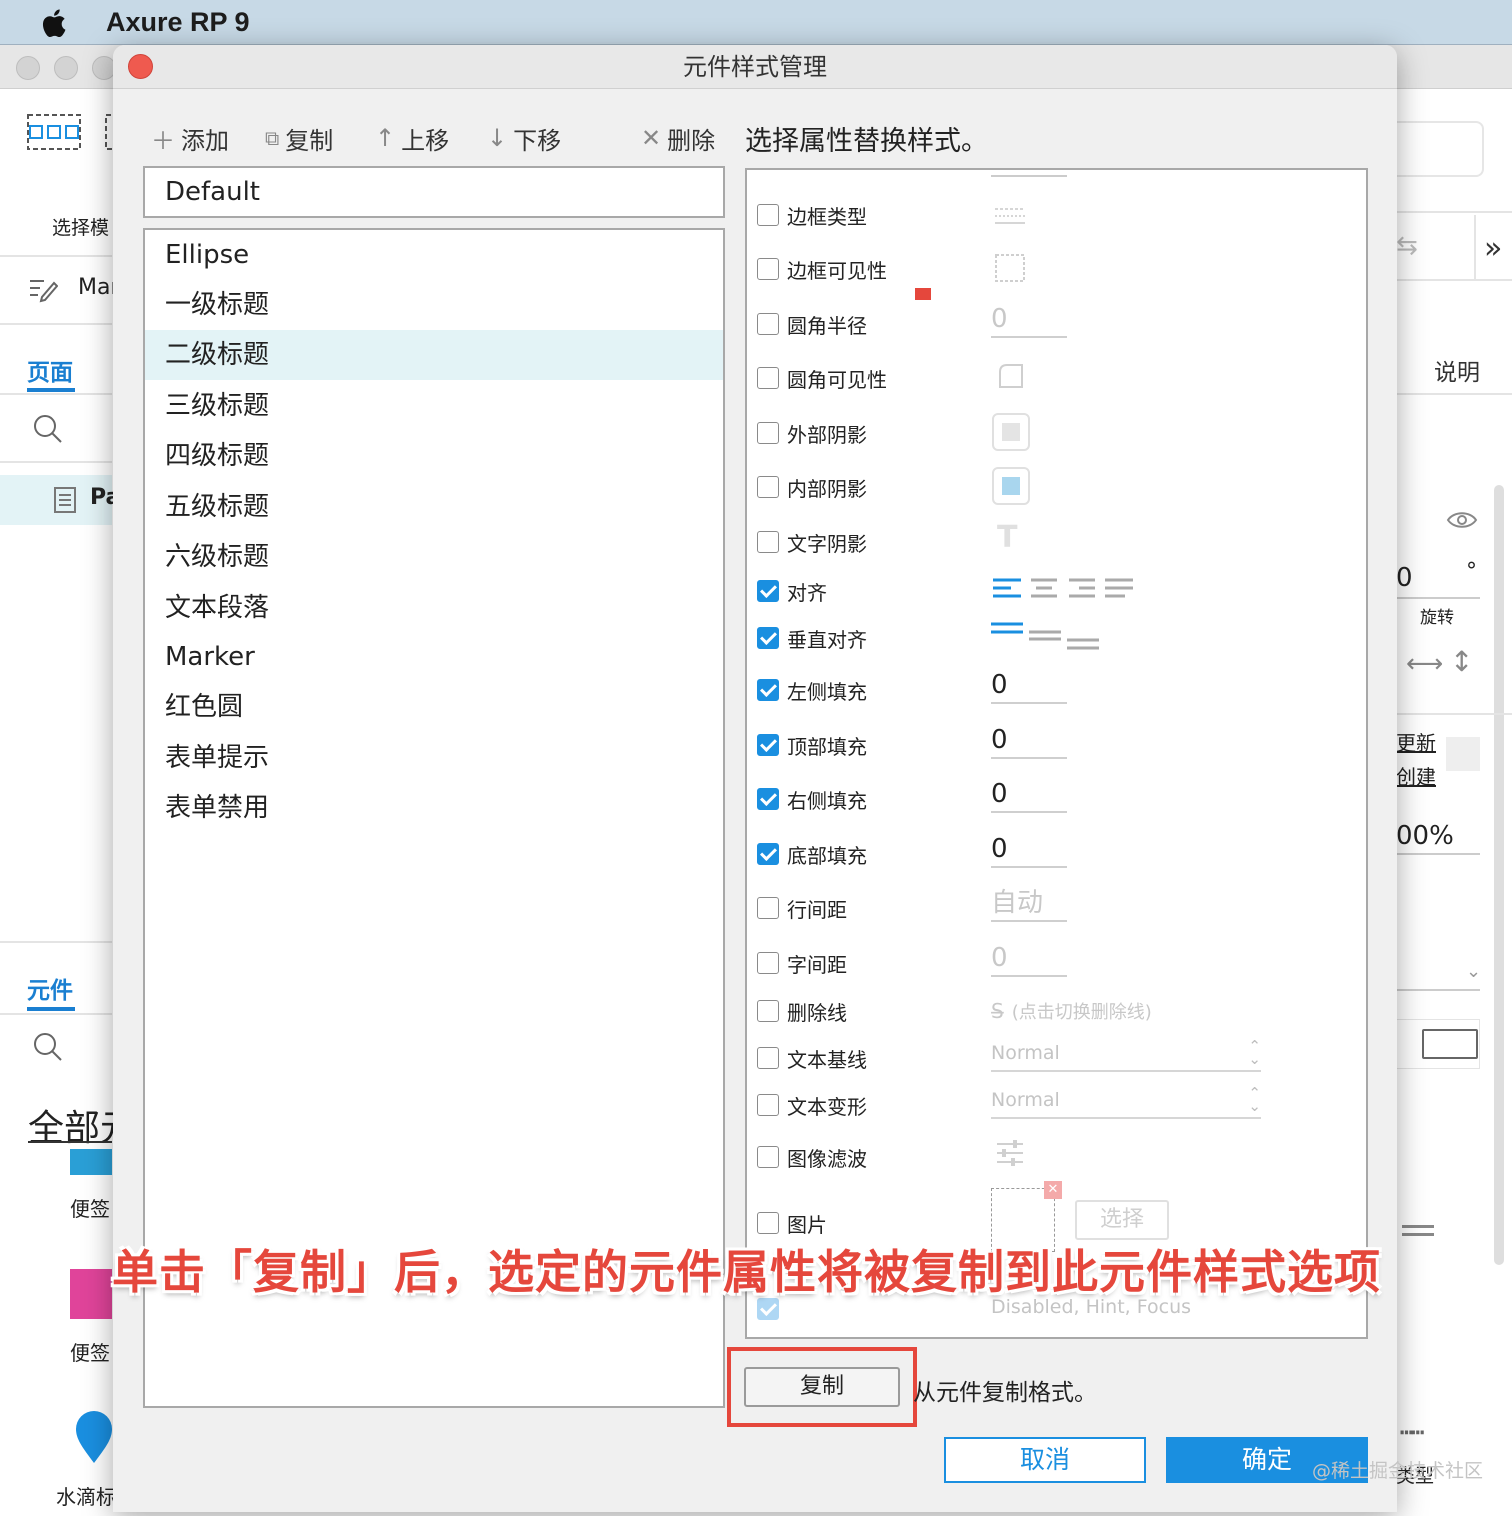 The height and width of the screenshot is (1516, 1512). What do you see at coordinates (190, 138) in the screenshot?
I see `add-style-button: ＋添加` at bounding box center [190, 138].